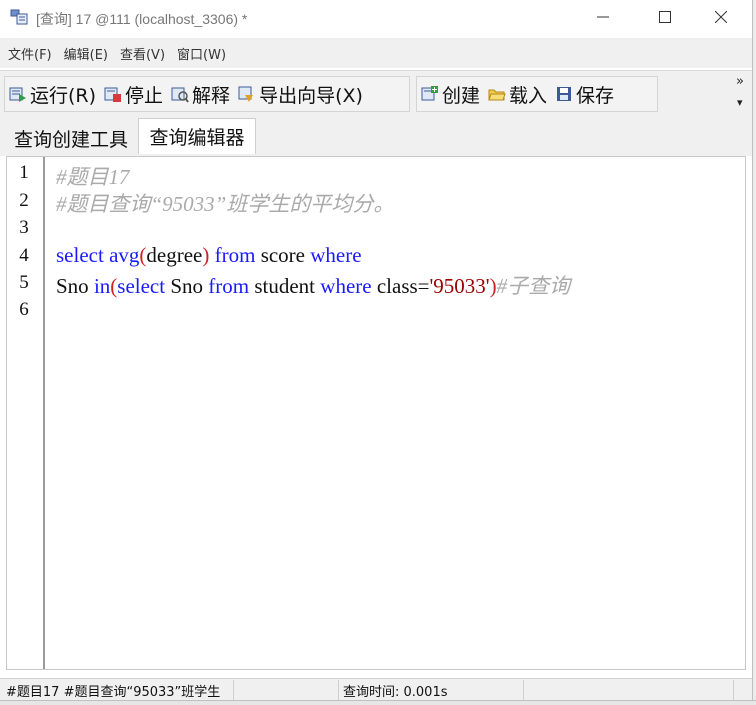 This screenshot has height=705, width=756. Describe the element at coordinates (30, 53) in the screenshot. I see `menu-file: 文件(F)` at that location.